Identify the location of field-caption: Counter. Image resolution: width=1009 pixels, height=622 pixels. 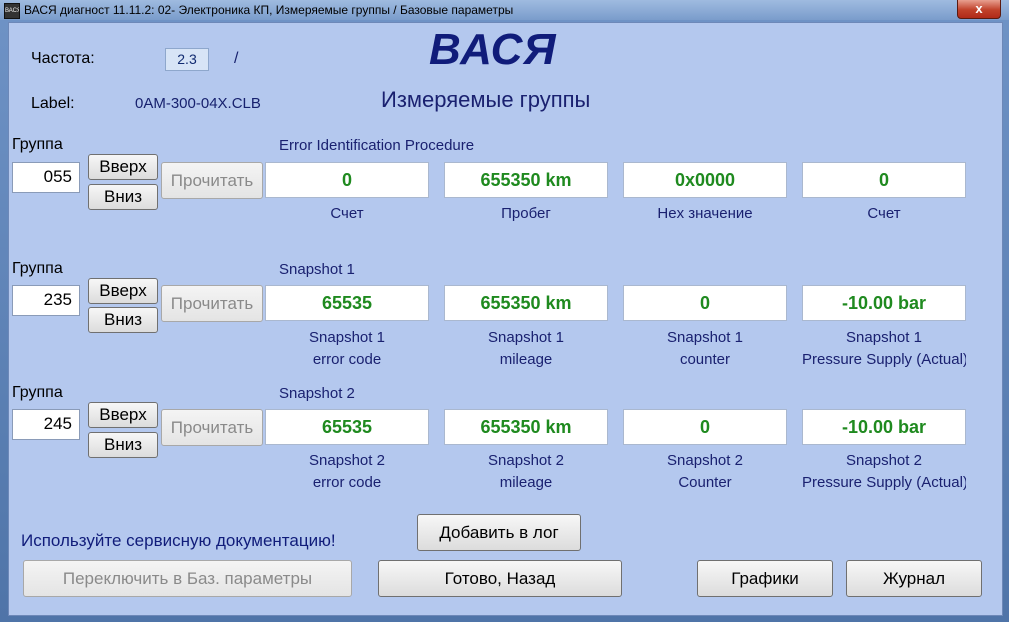
(705, 482).